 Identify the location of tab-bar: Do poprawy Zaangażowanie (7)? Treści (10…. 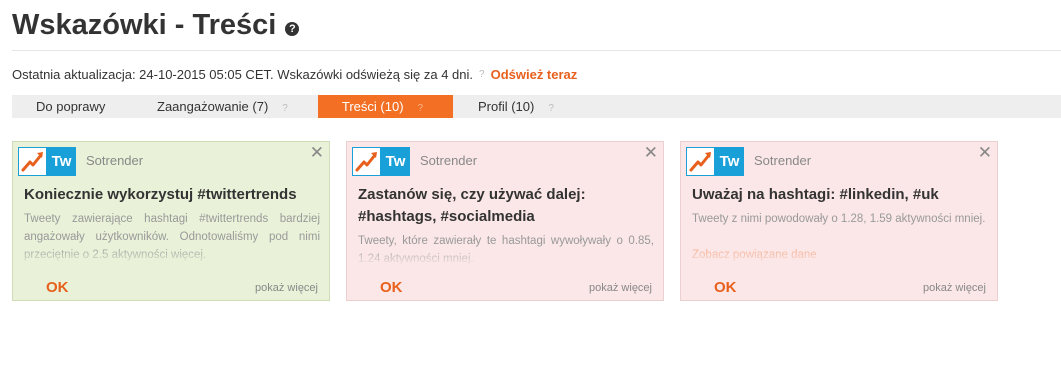
(536, 106).